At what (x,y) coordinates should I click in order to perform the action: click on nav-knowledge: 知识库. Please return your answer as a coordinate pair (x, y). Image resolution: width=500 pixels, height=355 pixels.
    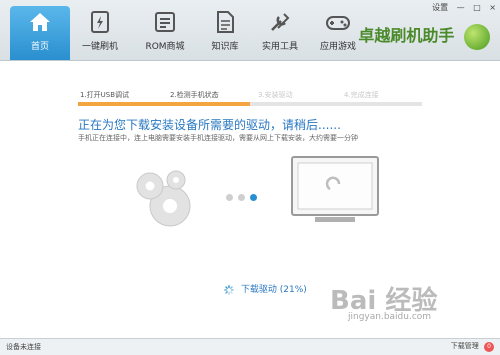
    Looking at the image, I should click on (225, 31).